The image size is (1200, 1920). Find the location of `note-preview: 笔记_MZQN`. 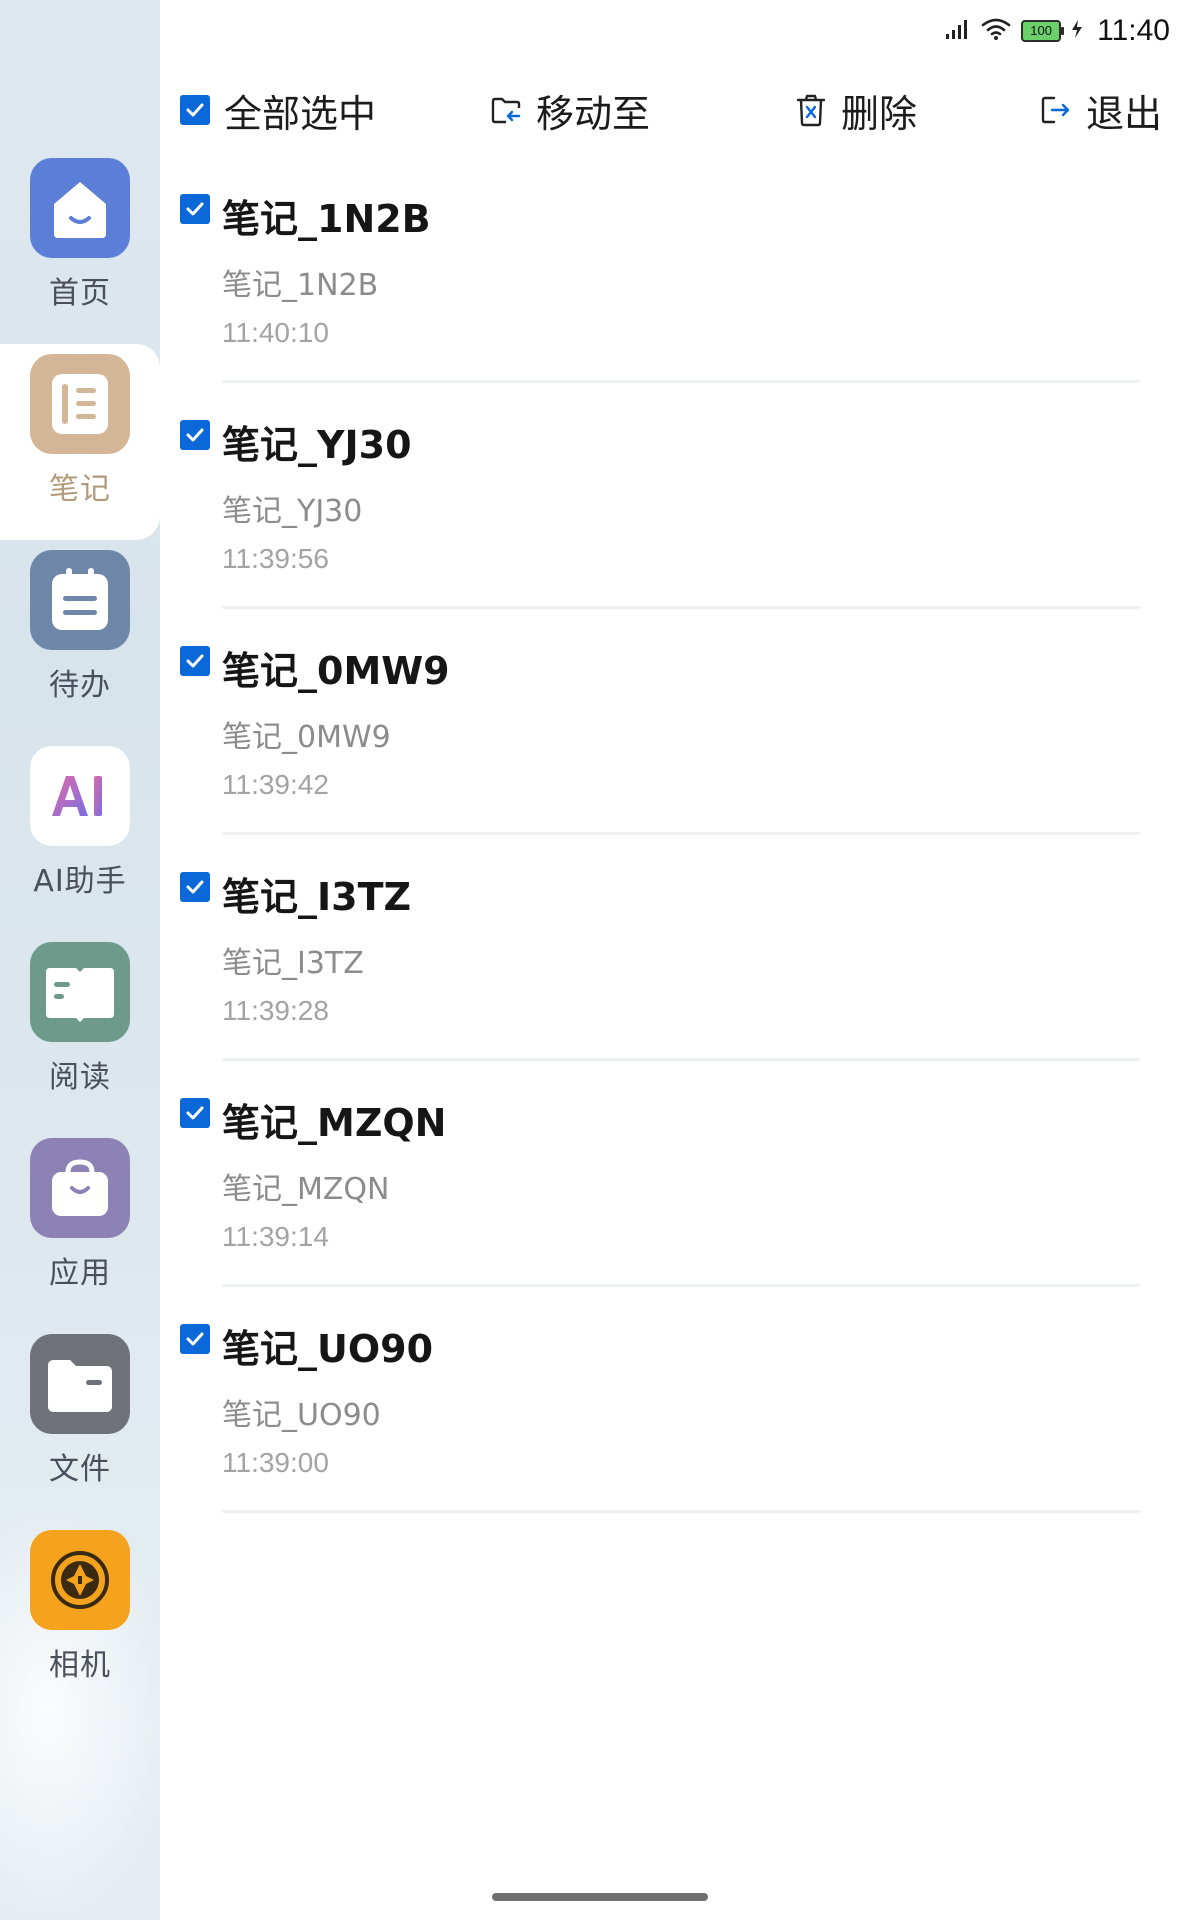

note-preview: 笔记_MZQN is located at coordinates (306, 1189).